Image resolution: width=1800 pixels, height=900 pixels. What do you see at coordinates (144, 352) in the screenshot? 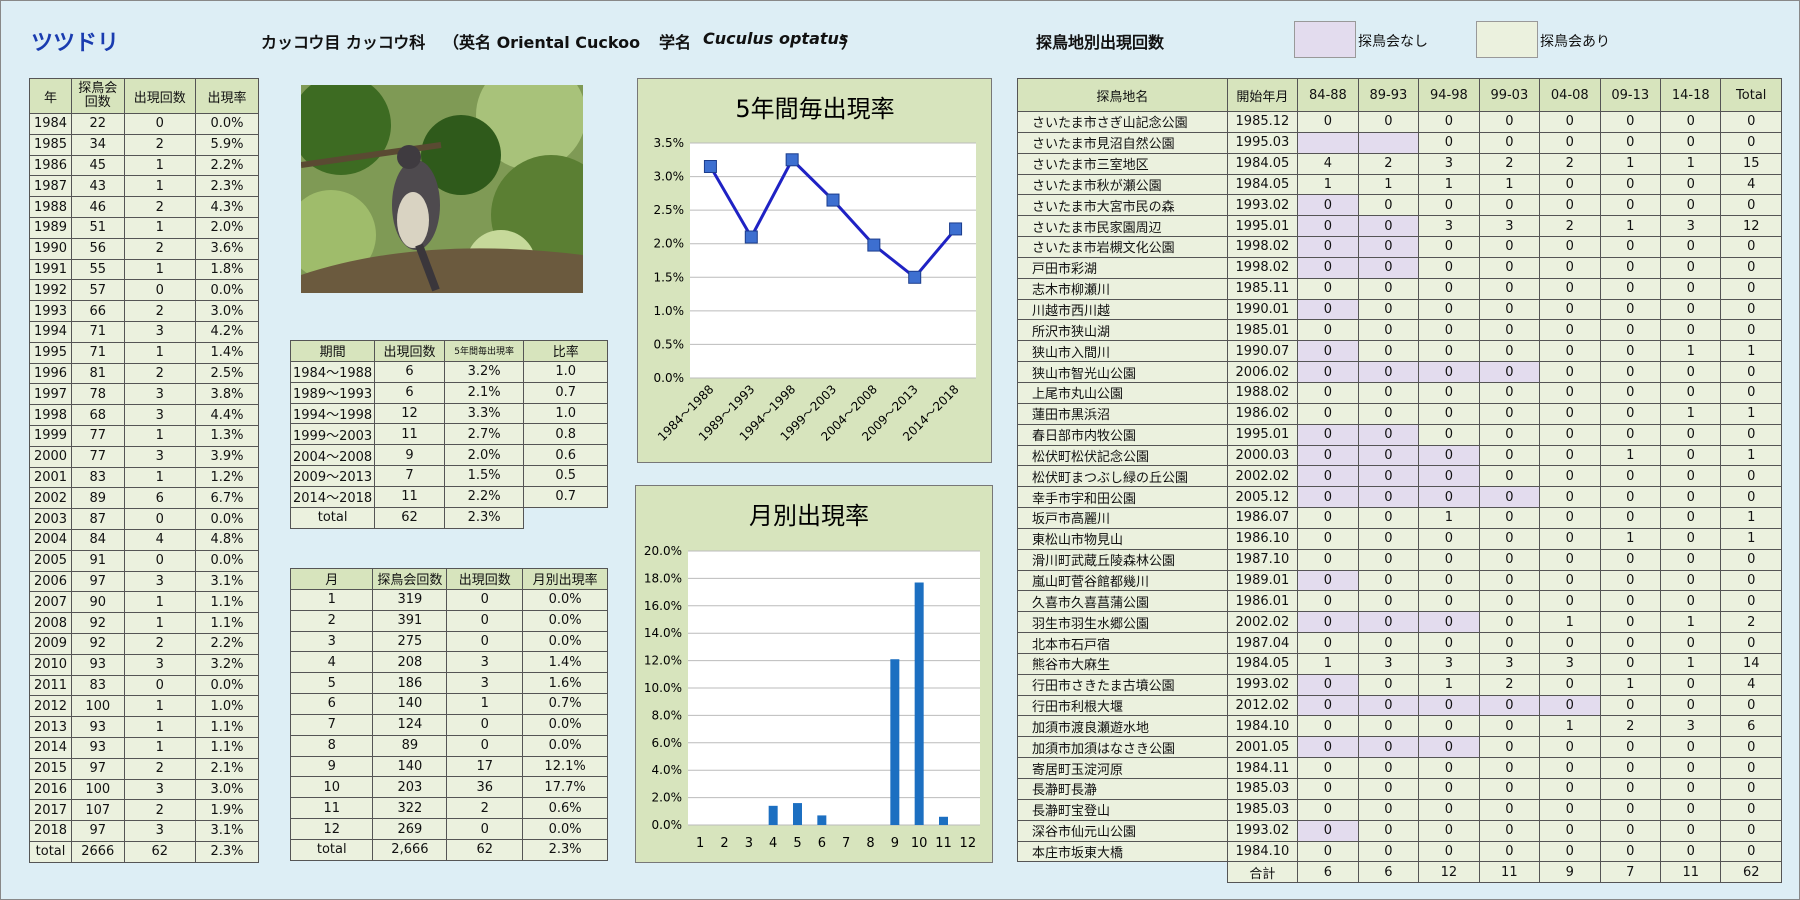
I see `table-row: 1995 71 1 1.4%` at bounding box center [144, 352].